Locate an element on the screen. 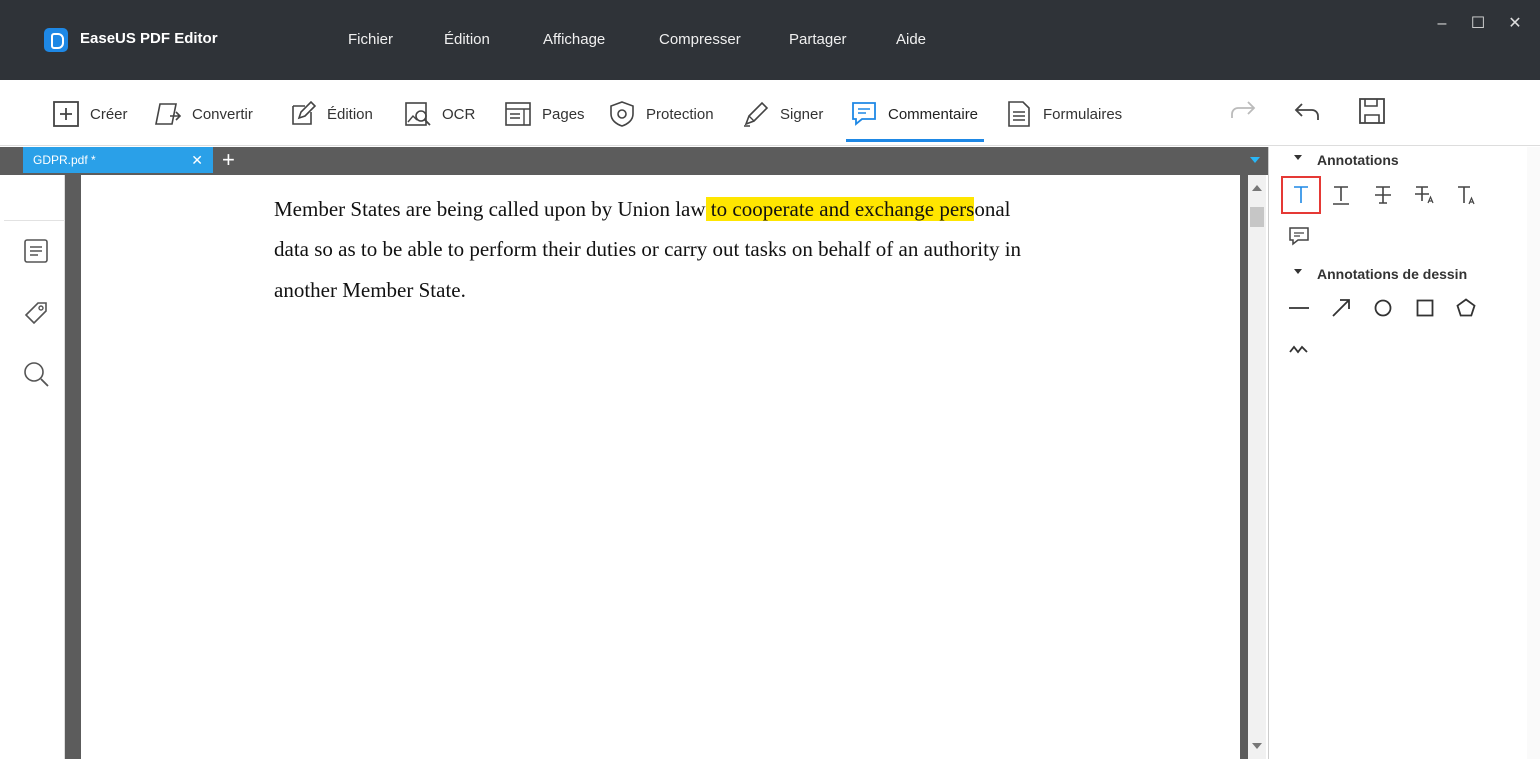 The height and width of the screenshot is (759, 1540). pen-icon is located at coordinates (756, 114).